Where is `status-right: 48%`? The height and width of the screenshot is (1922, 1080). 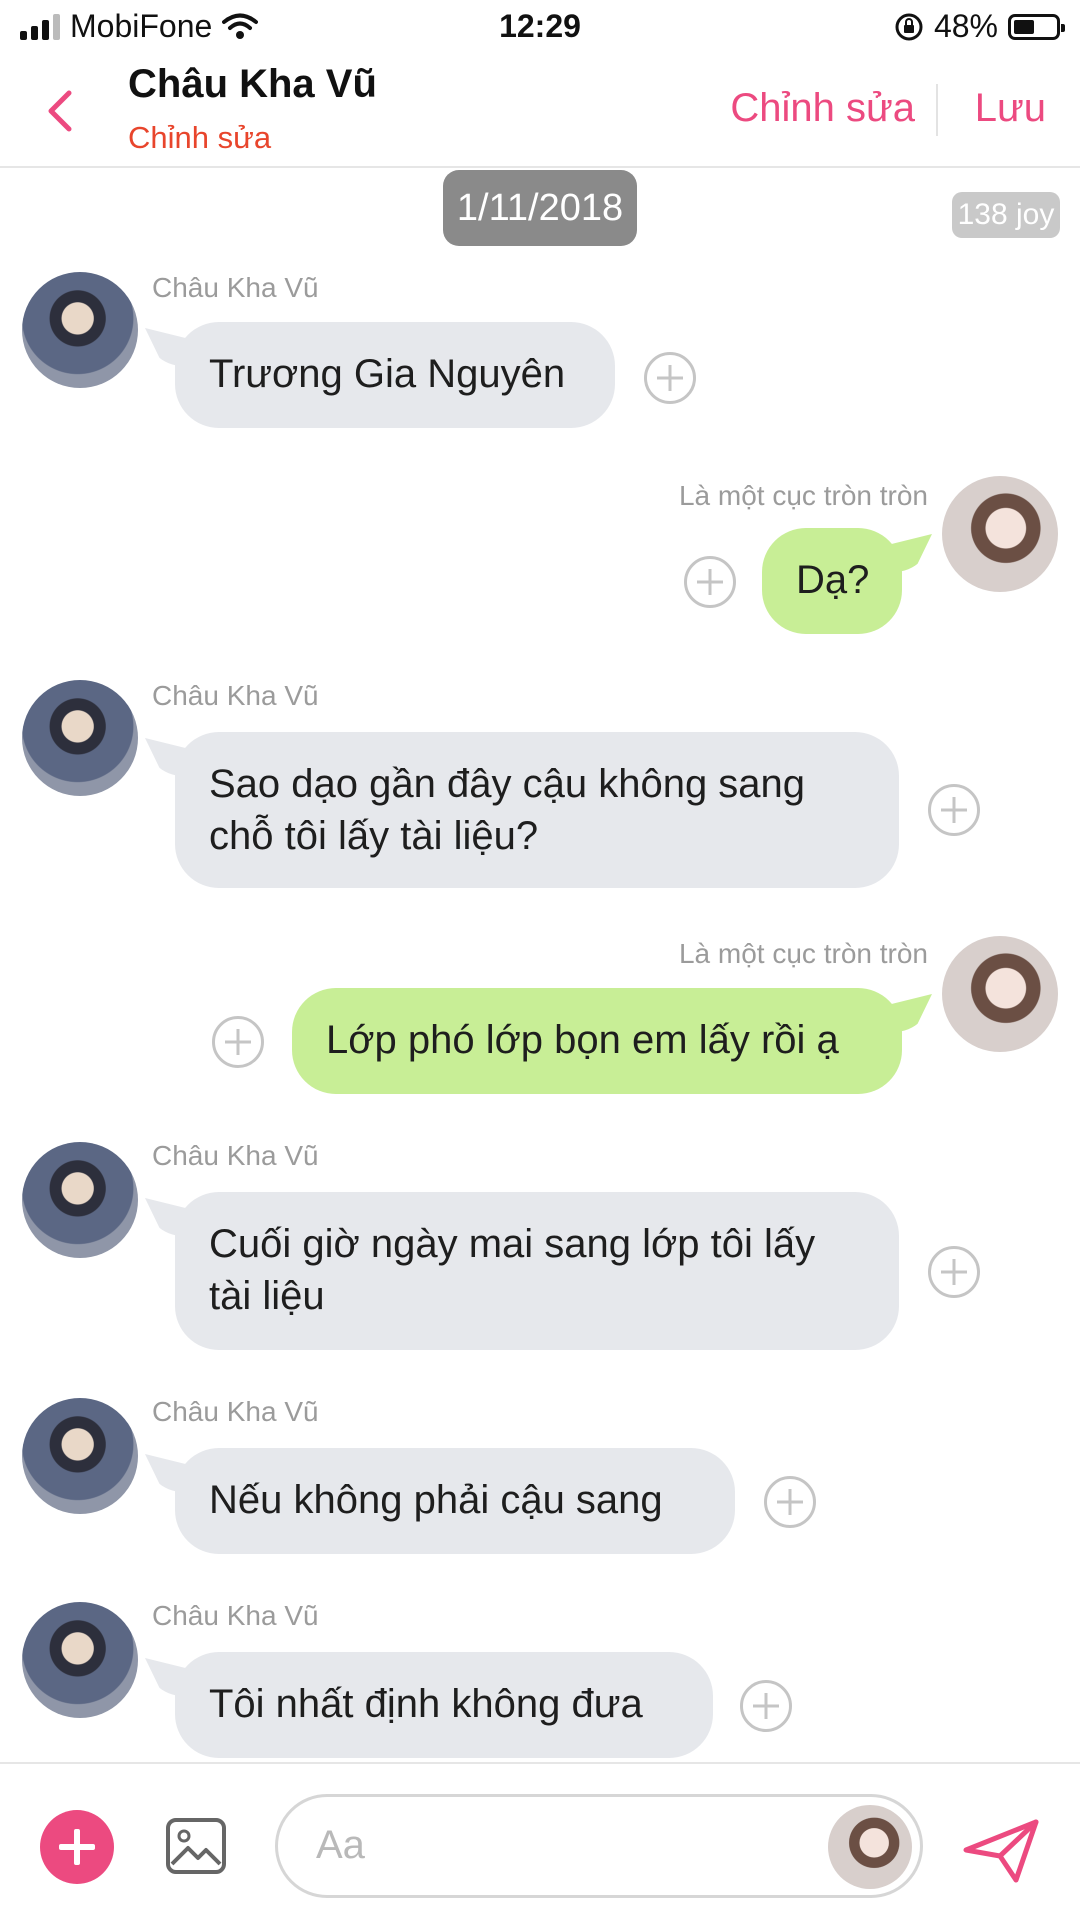
status-right: 48% is located at coordinates (979, 26).